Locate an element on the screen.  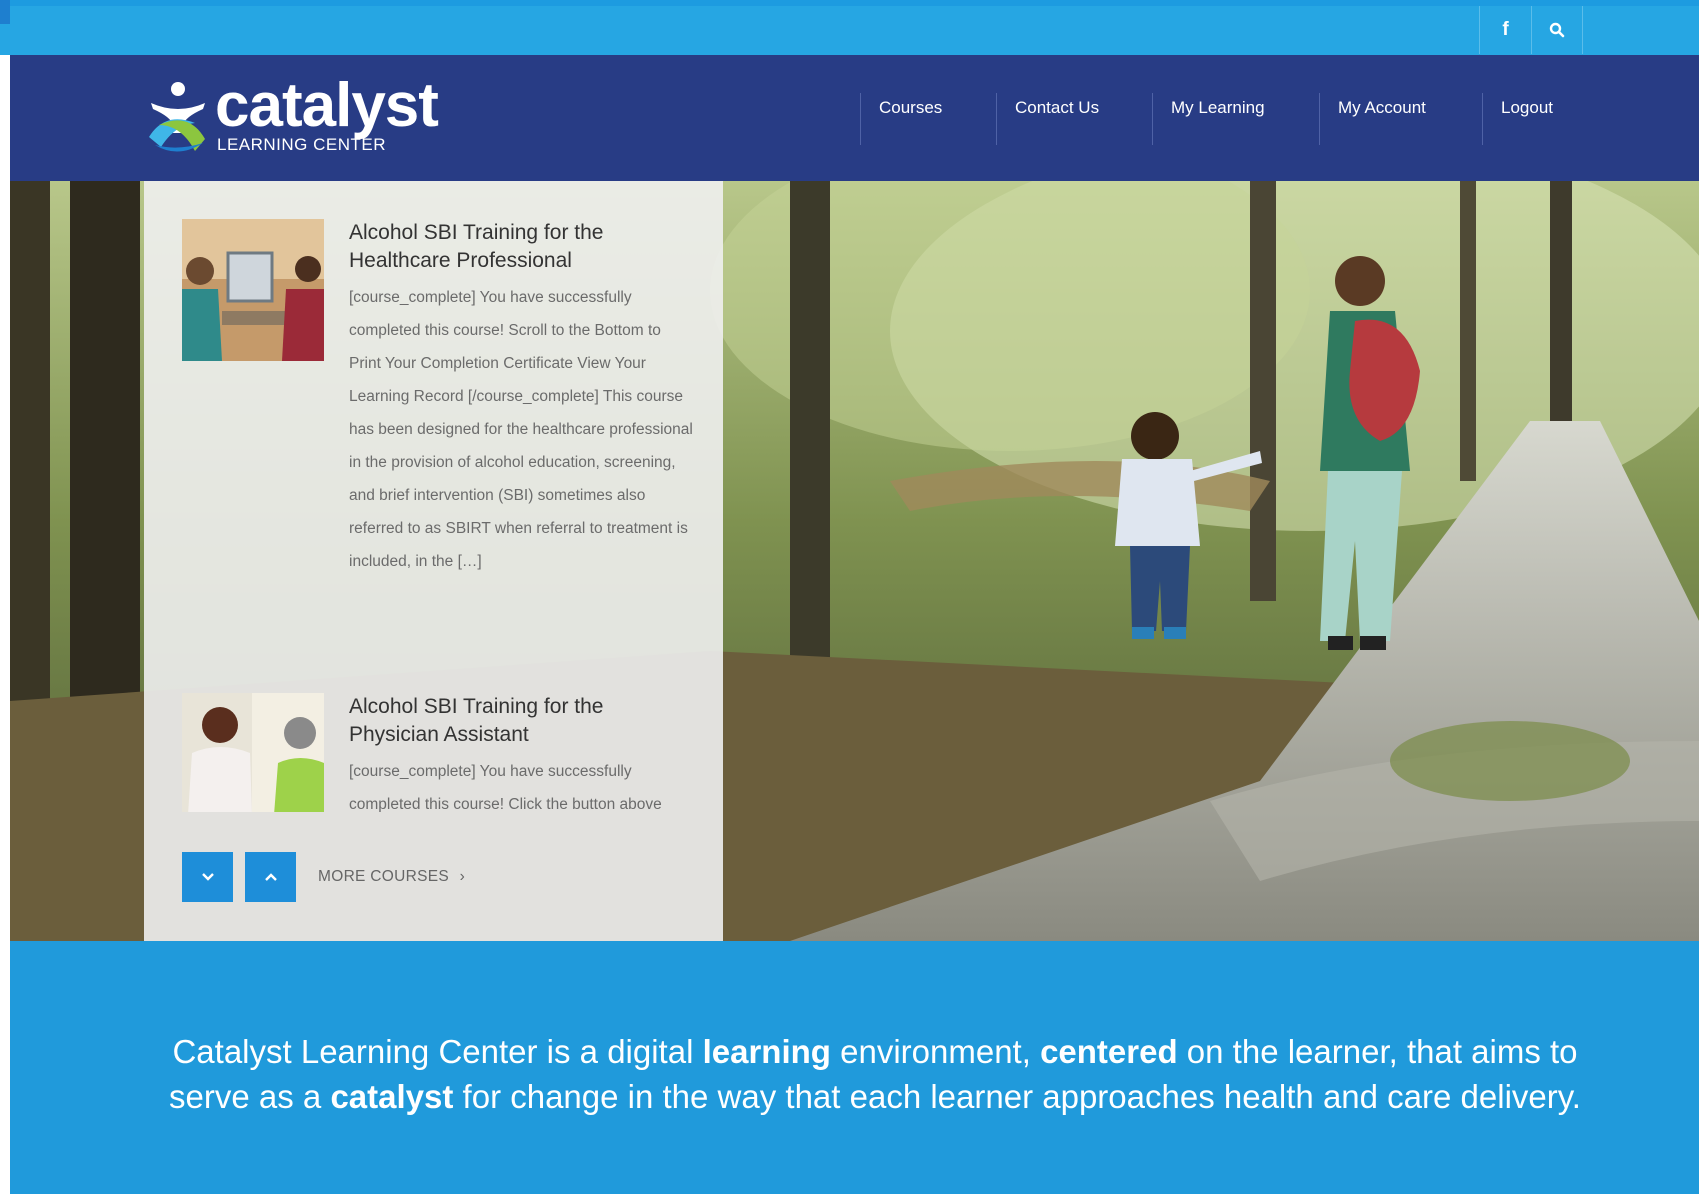
nav-label: My Account is located at coordinates (1382, 107).